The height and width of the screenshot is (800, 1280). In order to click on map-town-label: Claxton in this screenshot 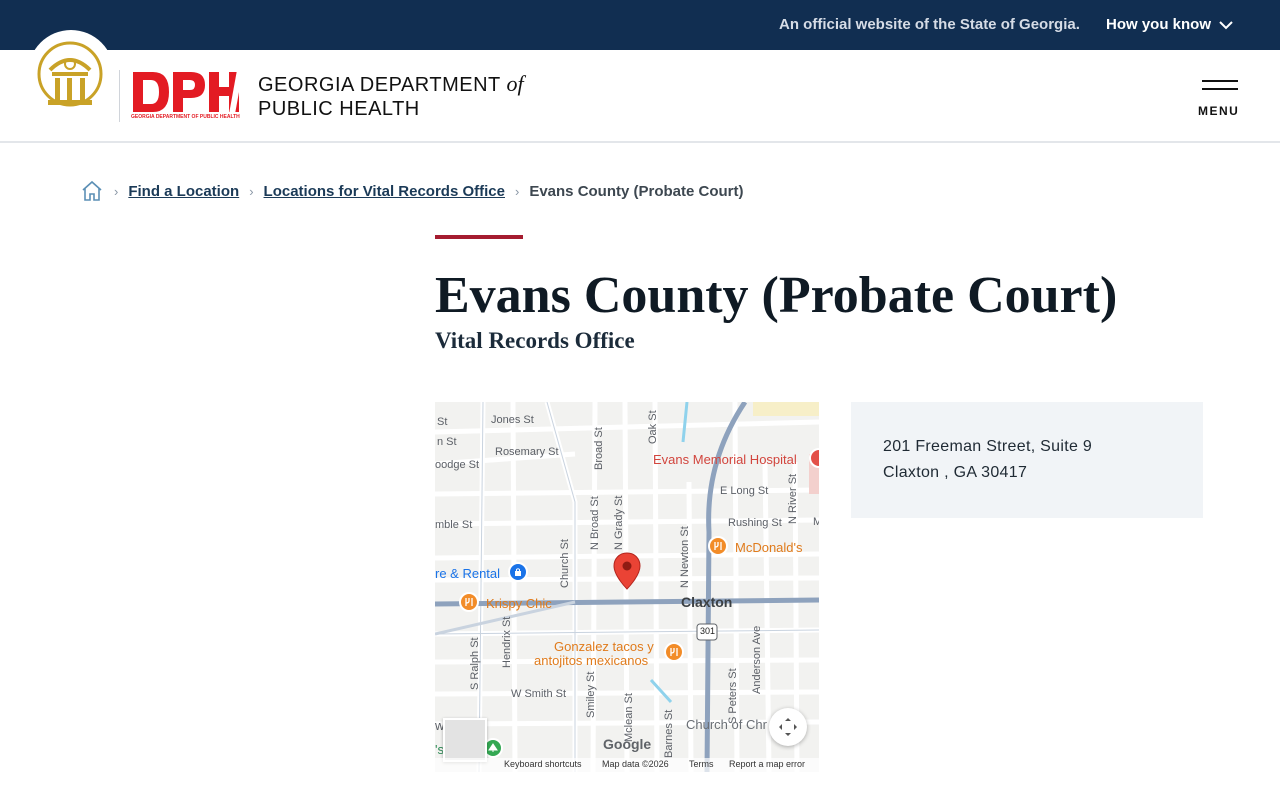, I will do `click(707, 602)`.